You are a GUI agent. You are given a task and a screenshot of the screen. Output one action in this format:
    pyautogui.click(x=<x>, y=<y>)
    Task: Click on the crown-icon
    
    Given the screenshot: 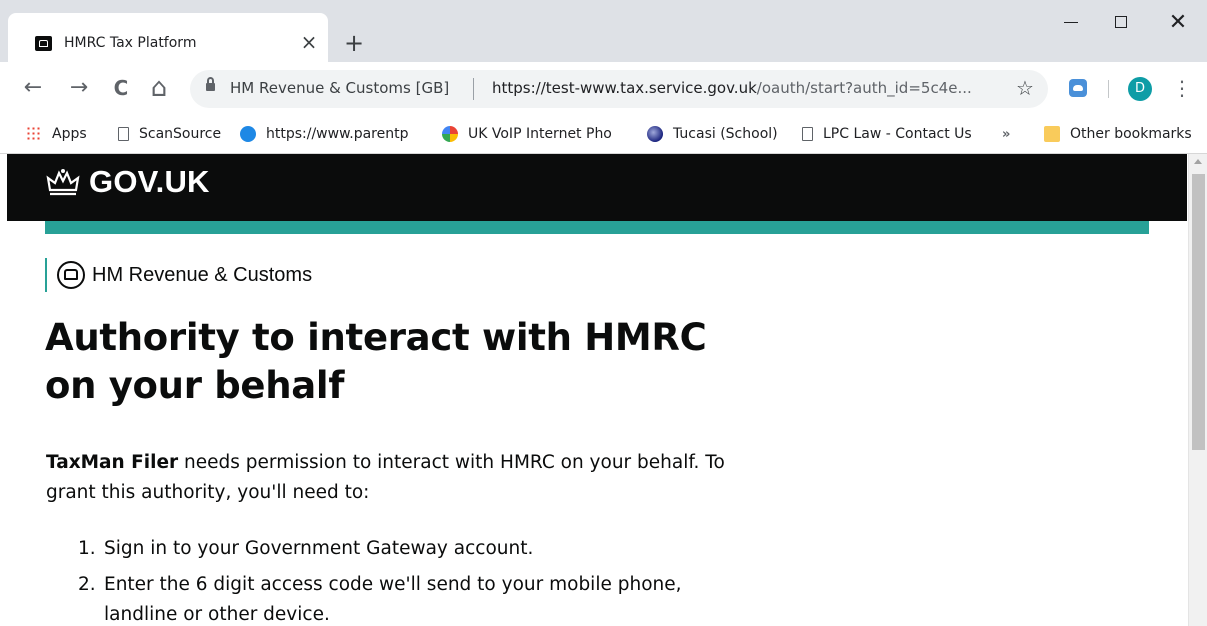 What is the action you would take?
    pyautogui.click(x=63, y=182)
    